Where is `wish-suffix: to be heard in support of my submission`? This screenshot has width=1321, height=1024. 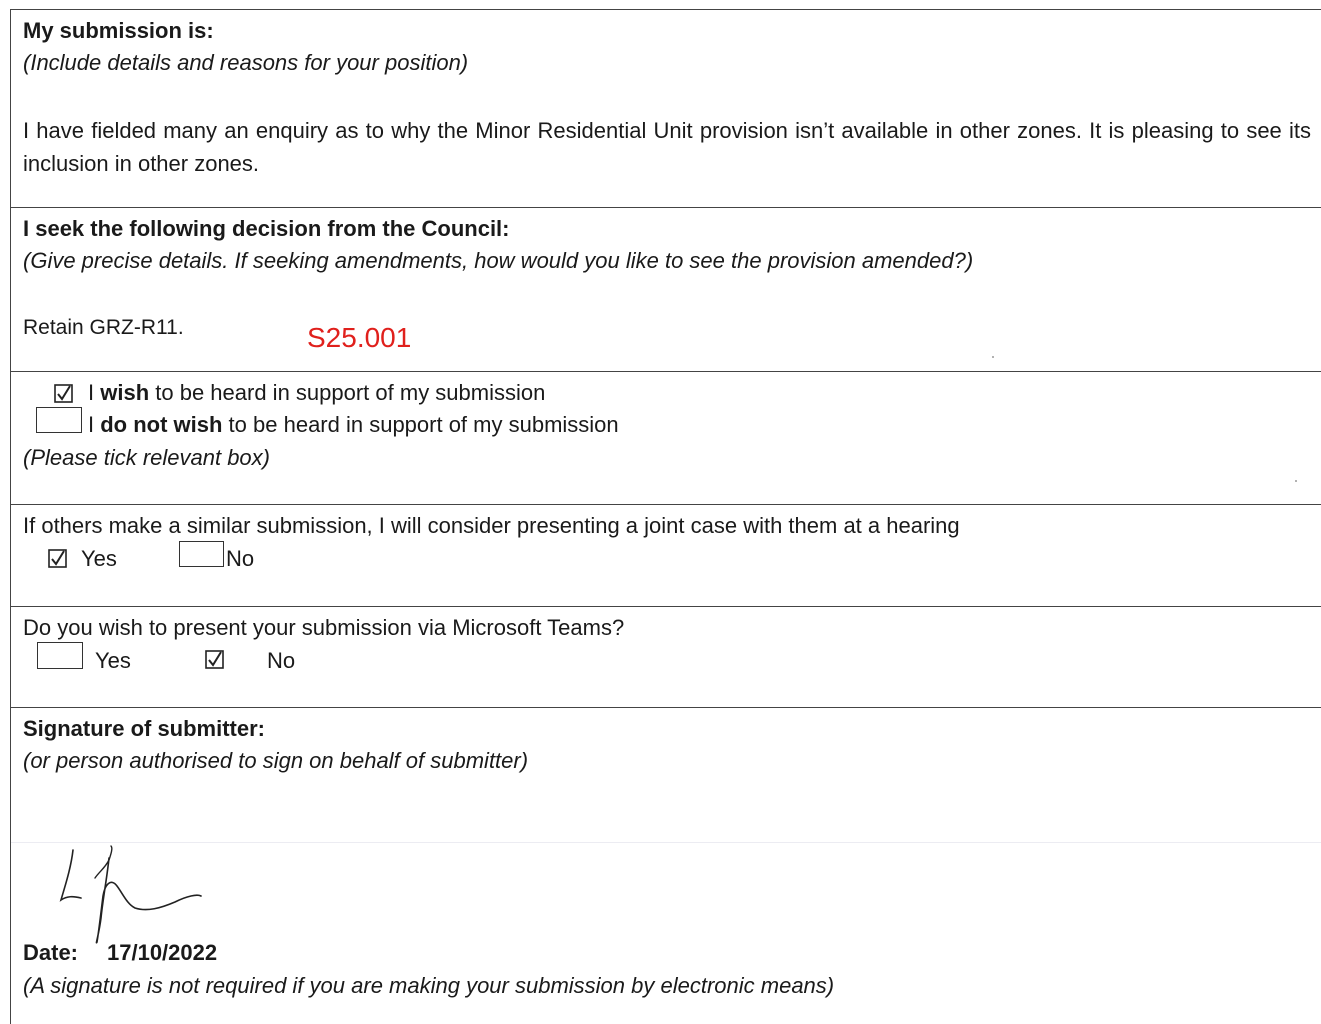
wish-suffix: to be heard in support of my submission is located at coordinates (347, 392).